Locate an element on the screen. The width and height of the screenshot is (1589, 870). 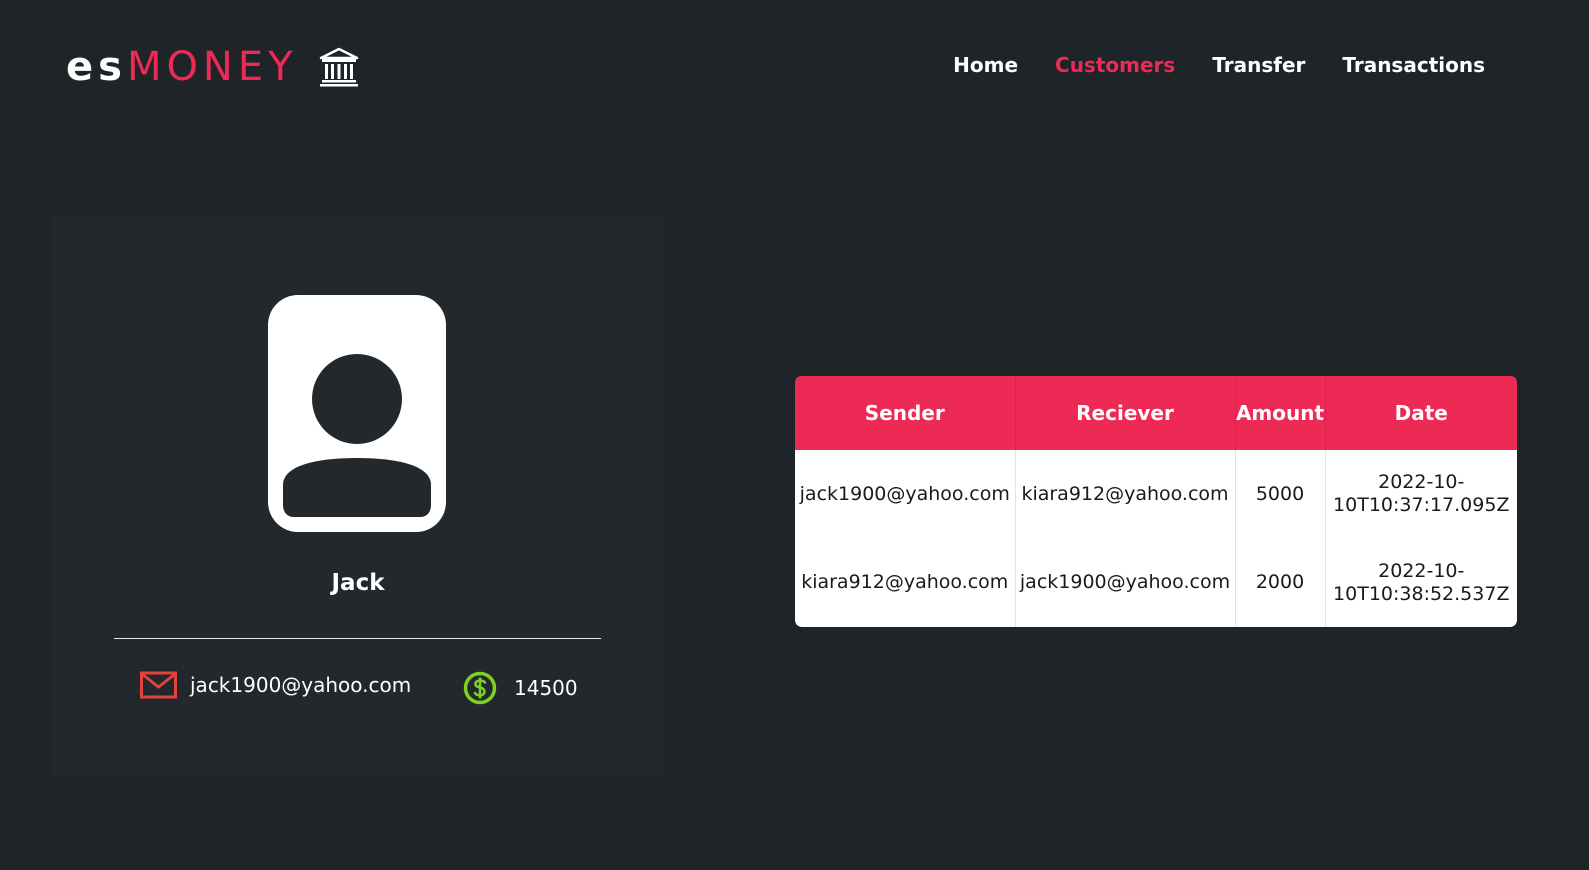
logo: esMONEY is located at coordinates (213, 67).